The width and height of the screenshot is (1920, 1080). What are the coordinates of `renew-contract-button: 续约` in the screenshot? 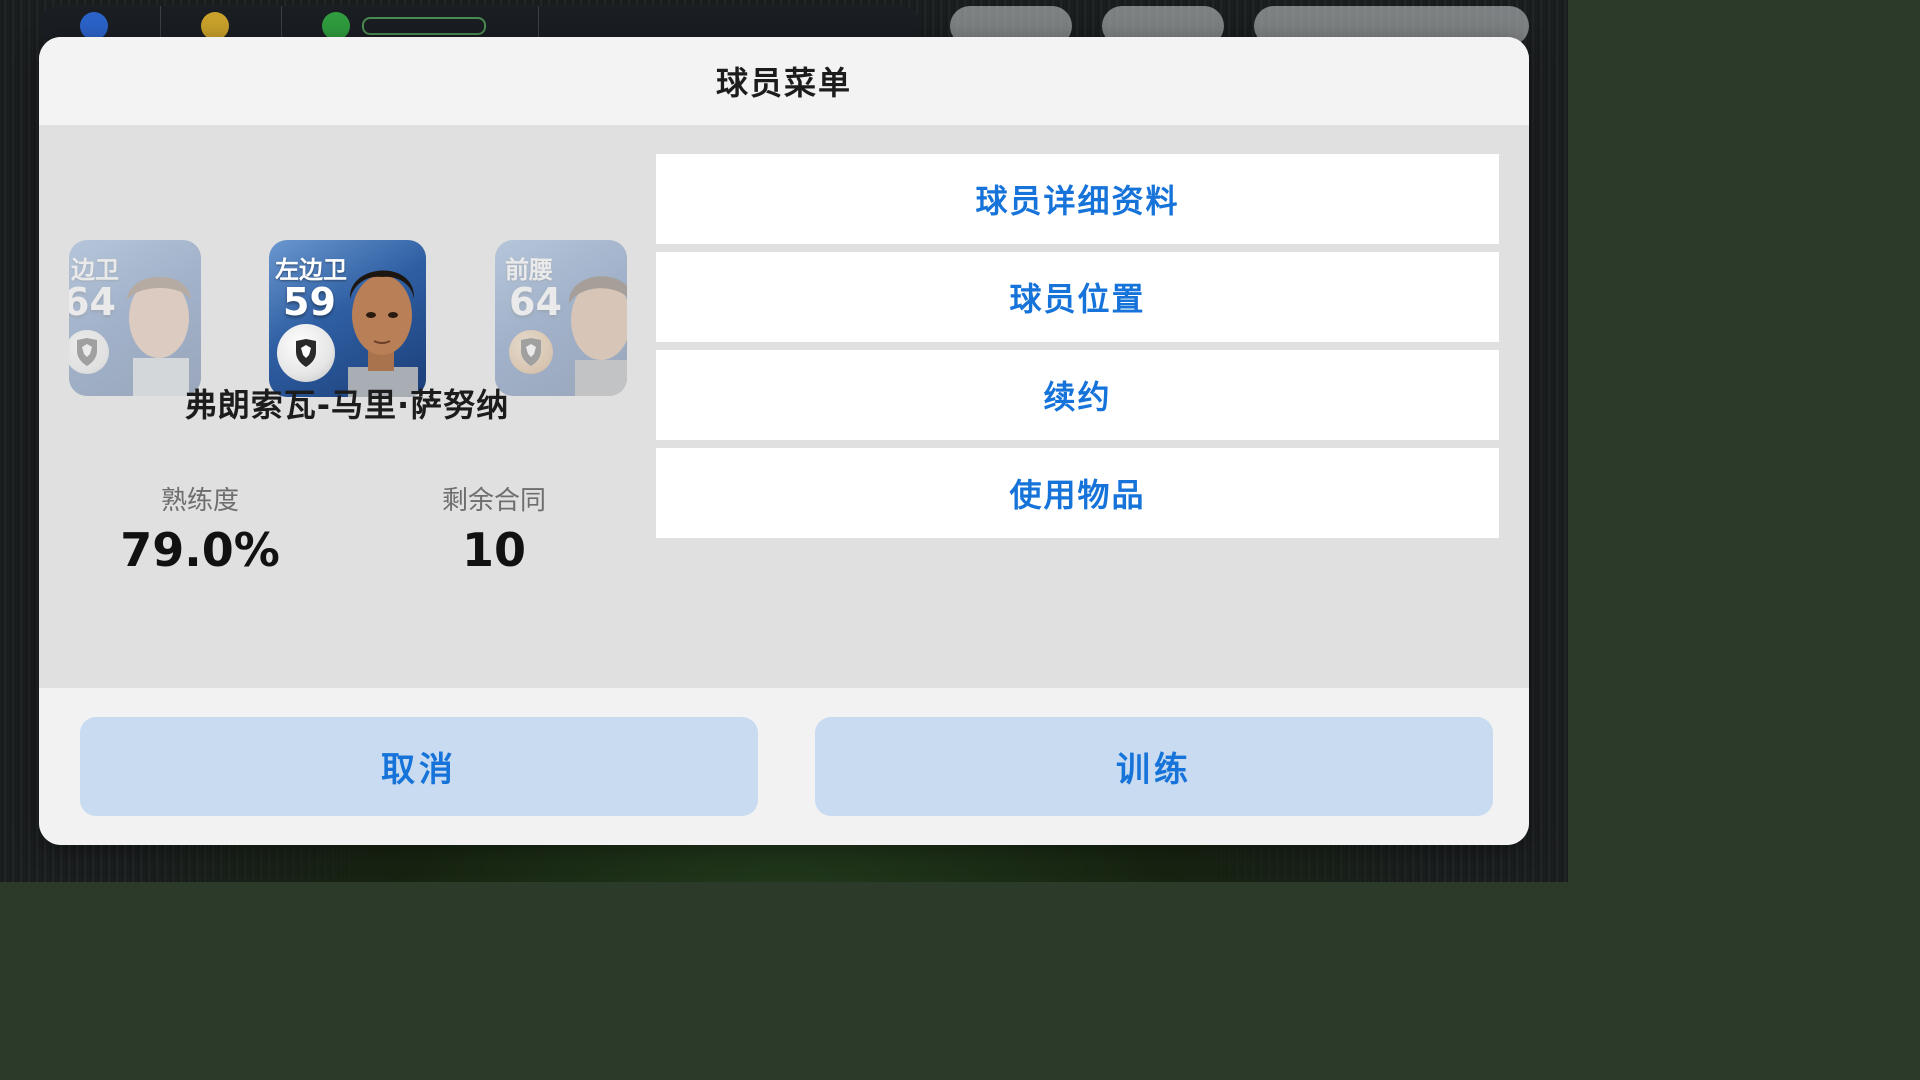 It's located at (1077, 395).